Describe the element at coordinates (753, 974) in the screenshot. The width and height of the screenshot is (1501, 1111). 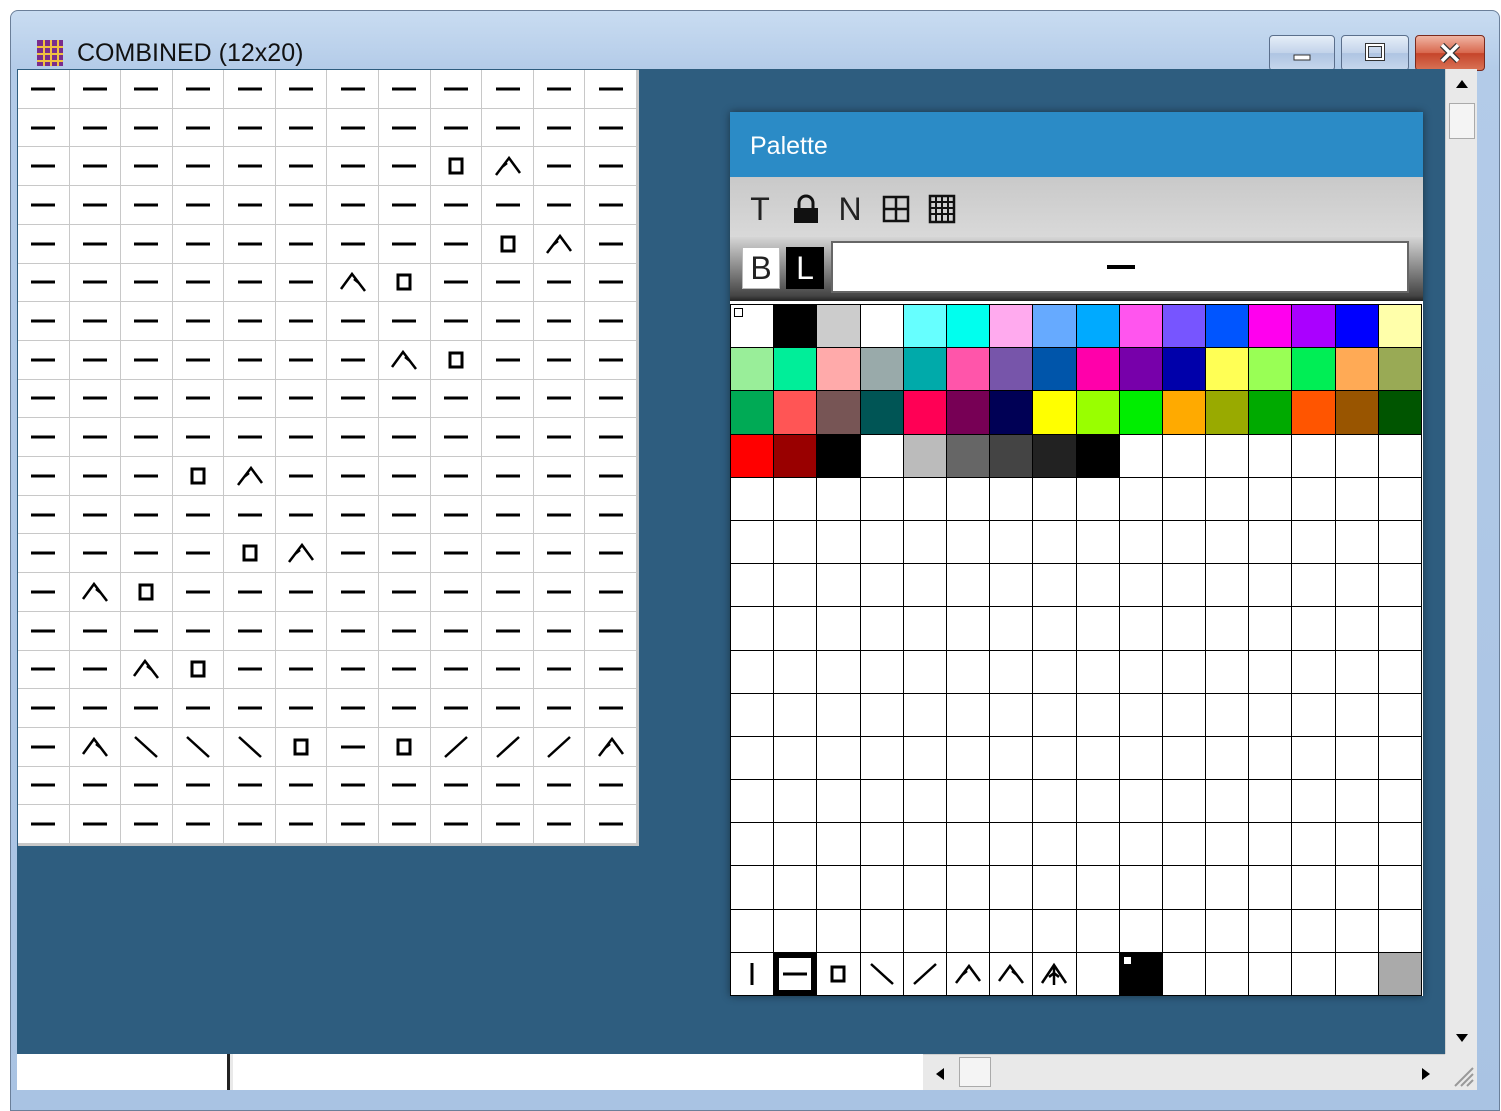
I see `symbol-swatch` at that location.